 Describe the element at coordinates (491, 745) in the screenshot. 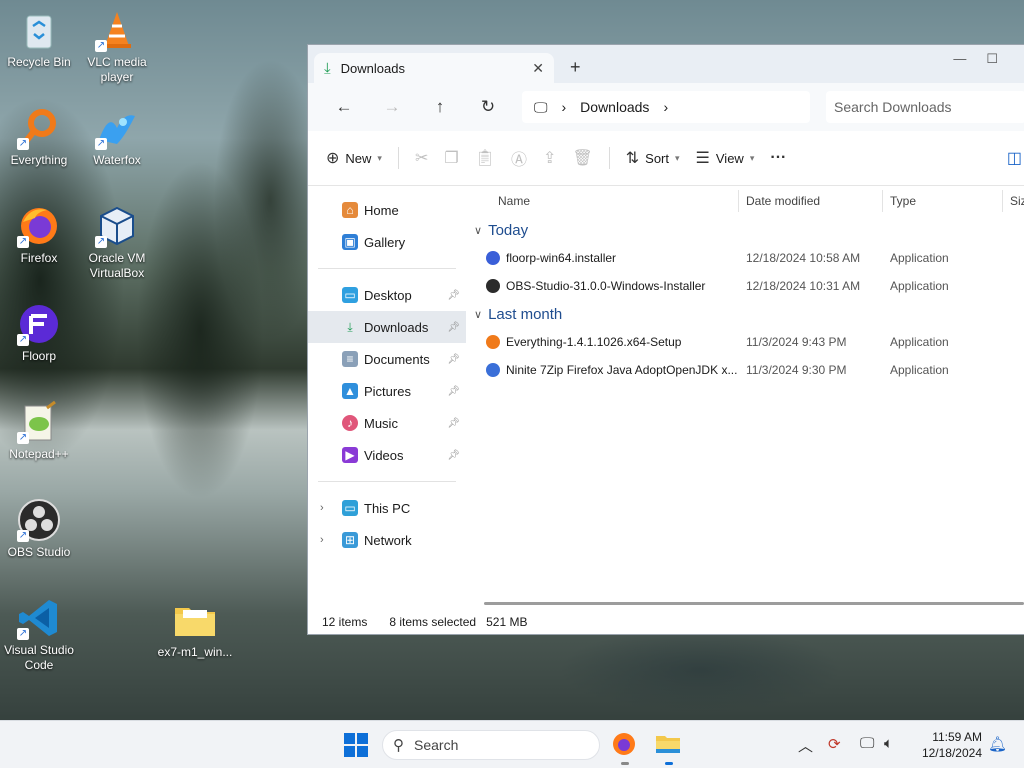

I see `taskbar-search-input: ⚲ Search` at that location.